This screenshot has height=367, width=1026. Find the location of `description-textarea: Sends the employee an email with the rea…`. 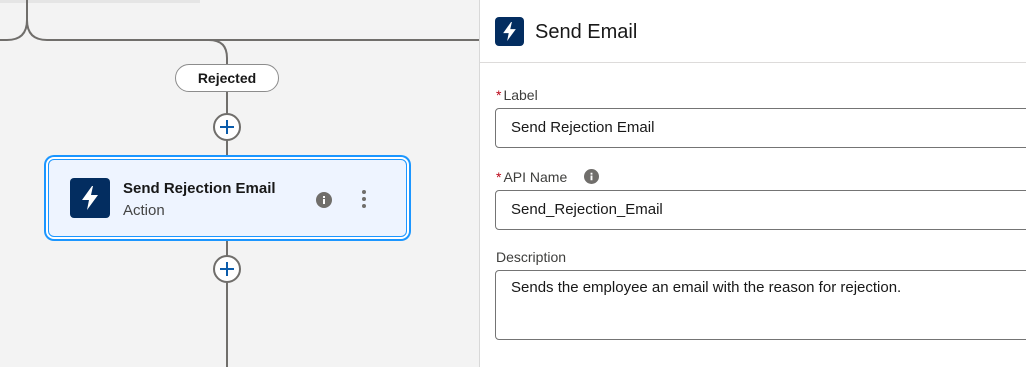

description-textarea: Sends the employee an email with the rea… is located at coordinates (760, 305).